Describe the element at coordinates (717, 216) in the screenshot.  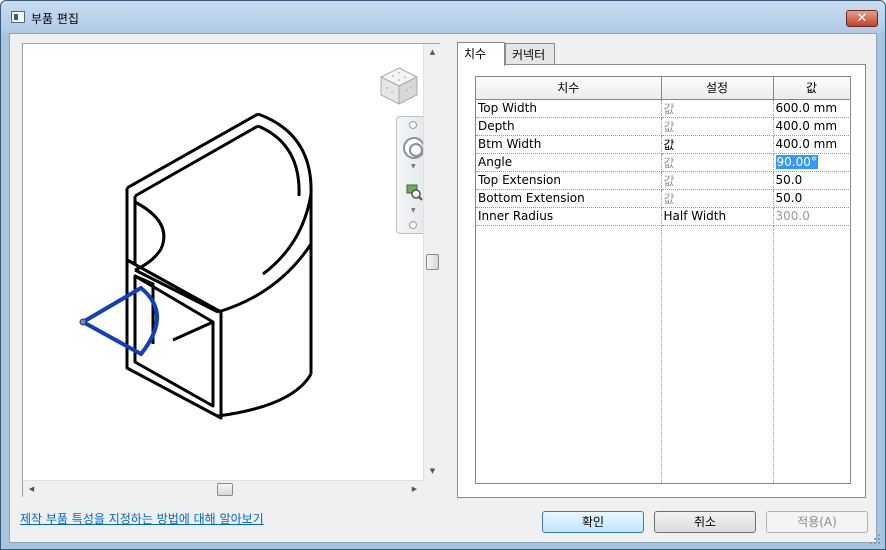
I see `dimension-setting: Half Width` at that location.